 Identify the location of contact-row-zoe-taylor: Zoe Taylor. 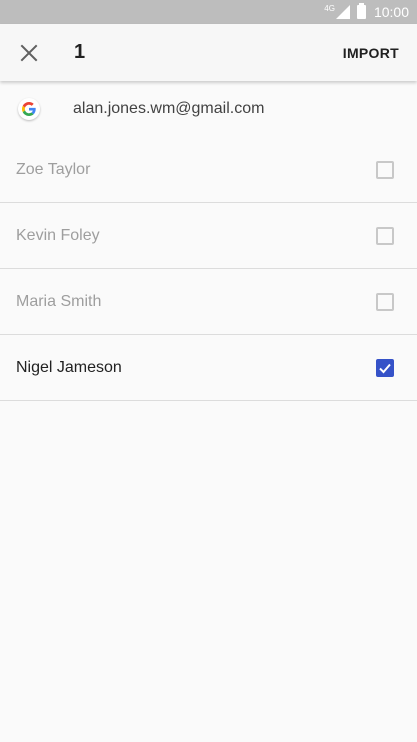
(208, 170).